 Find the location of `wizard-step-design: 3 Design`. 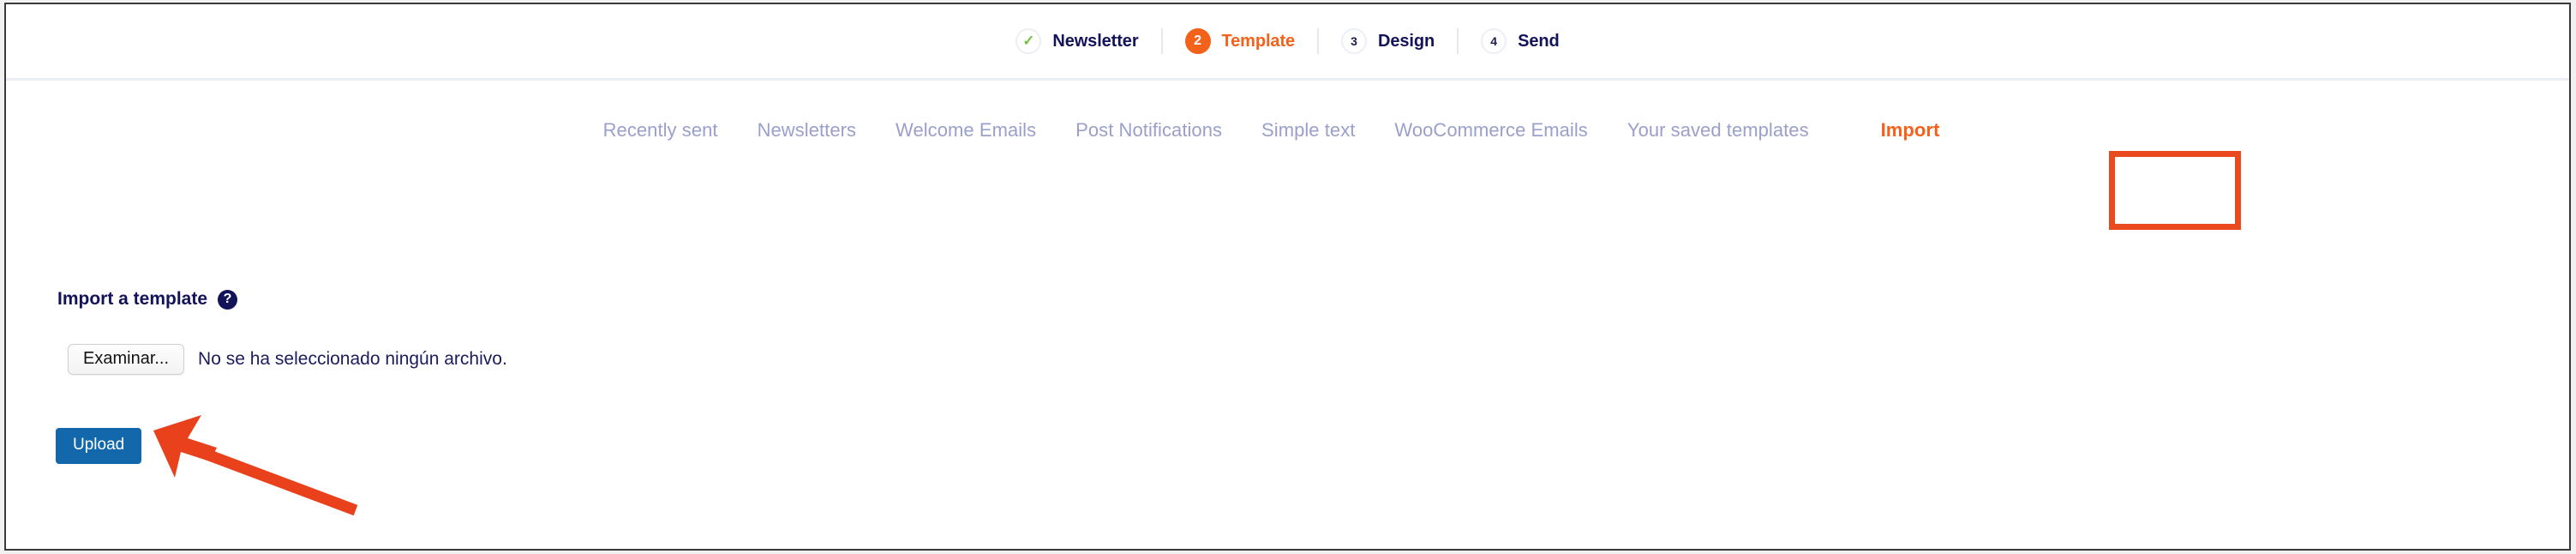

wizard-step-design: 3 Design is located at coordinates (1387, 41).